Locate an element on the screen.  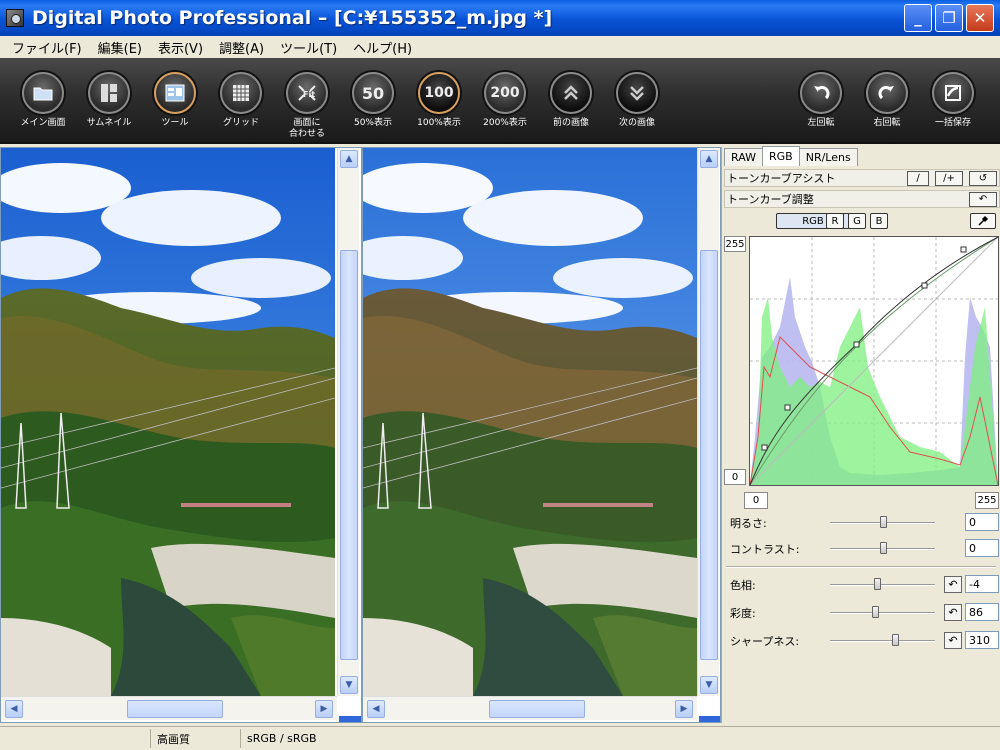
hue-thumb is located at coordinates (878, 584).